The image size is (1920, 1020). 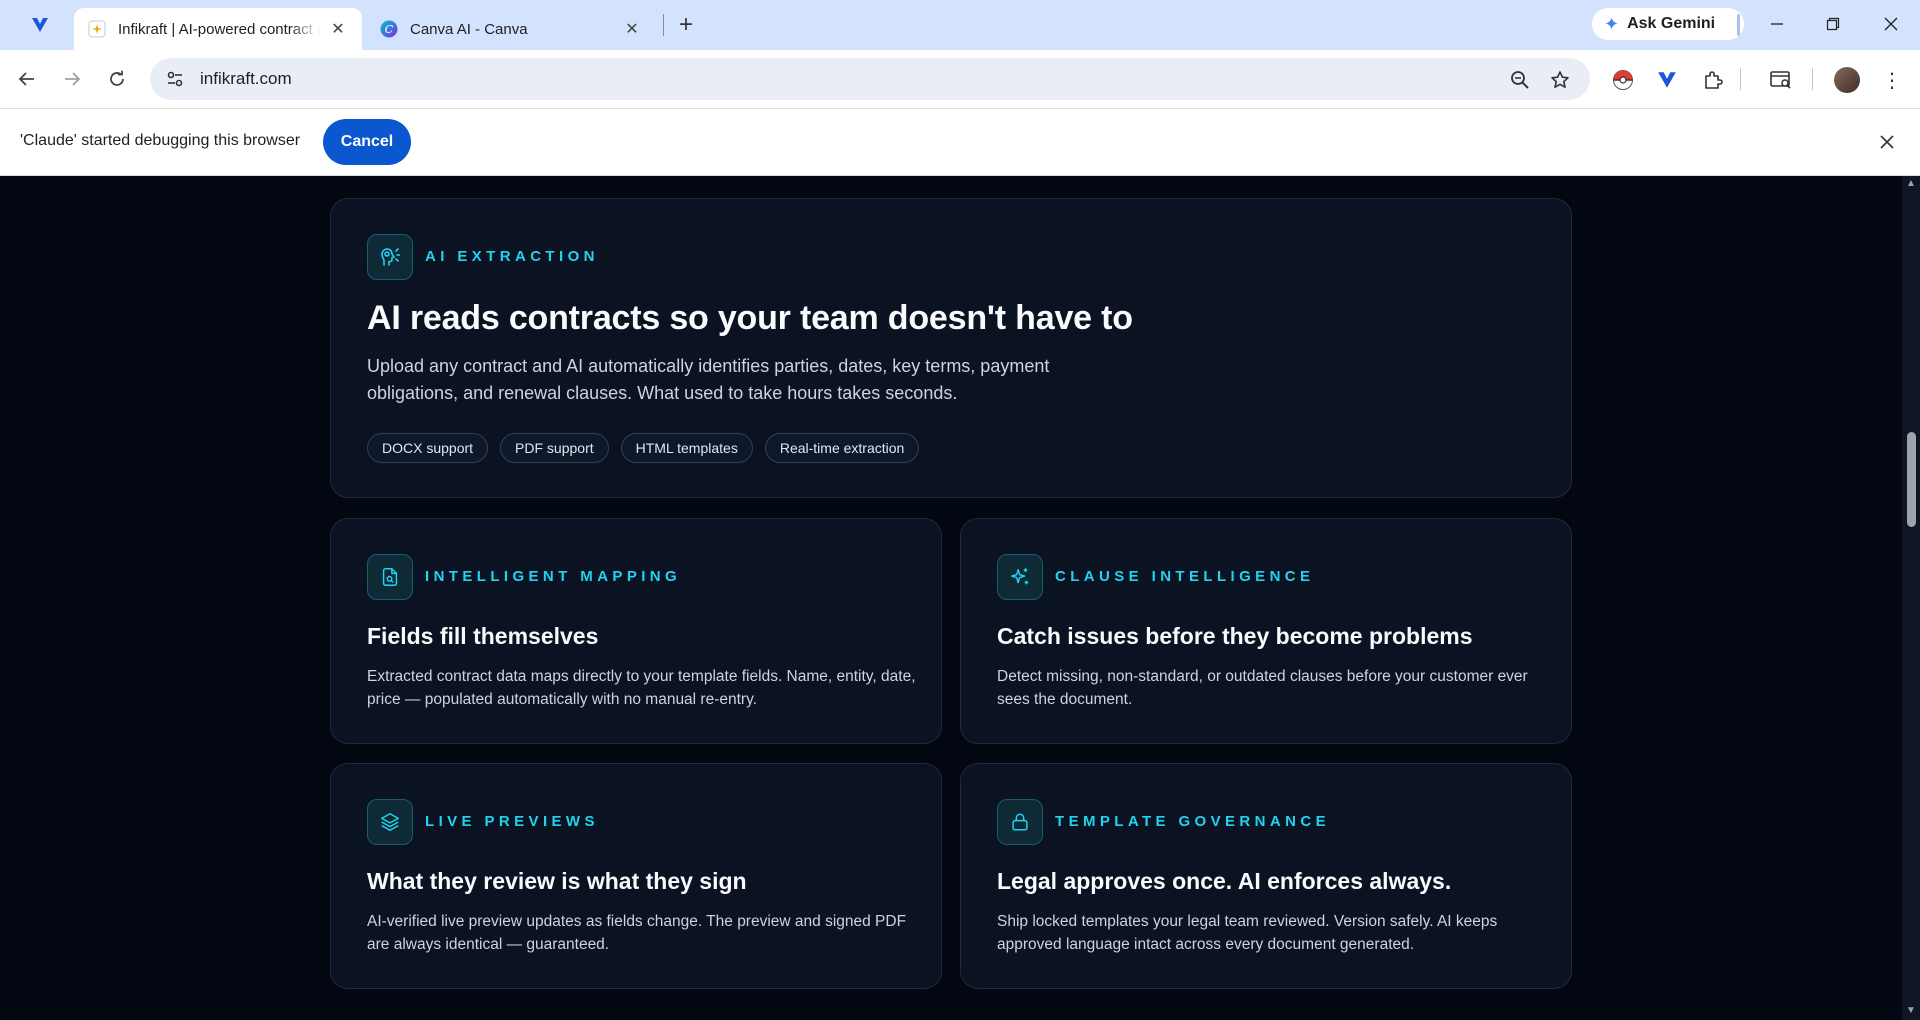 I want to click on tab-title: Infikraft | AI-powered contract i, so click(x=219, y=29).